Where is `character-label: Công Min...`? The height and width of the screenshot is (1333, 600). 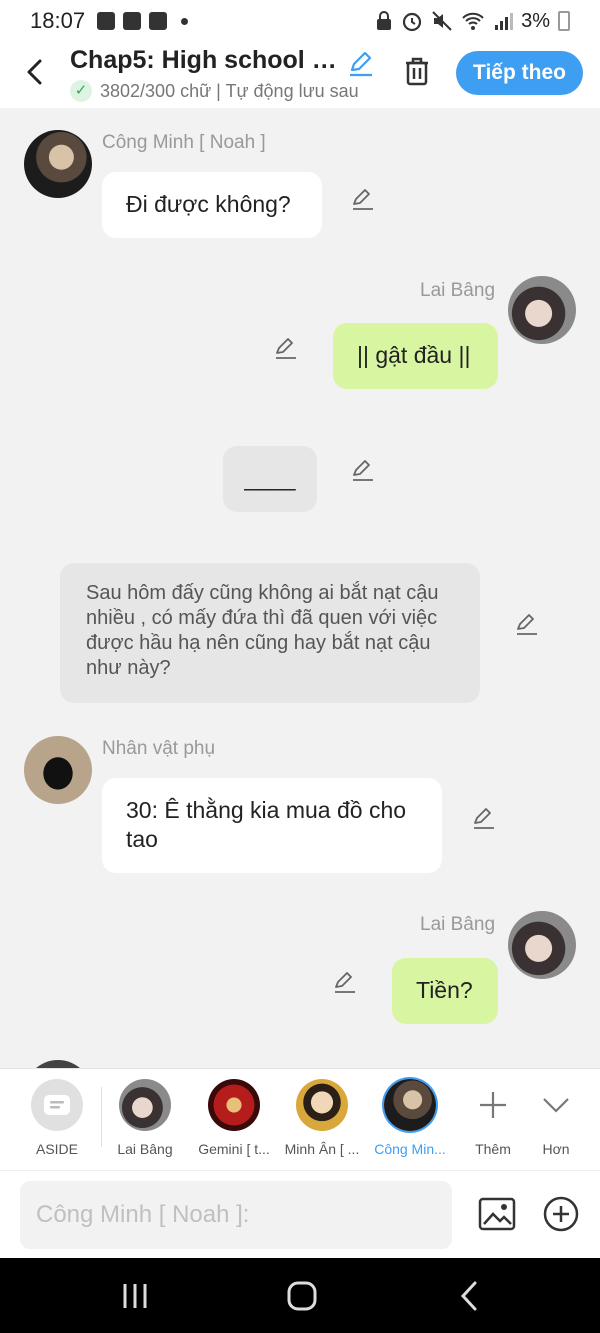 character-label: Công Min... is located at coordinates (410, 1149).